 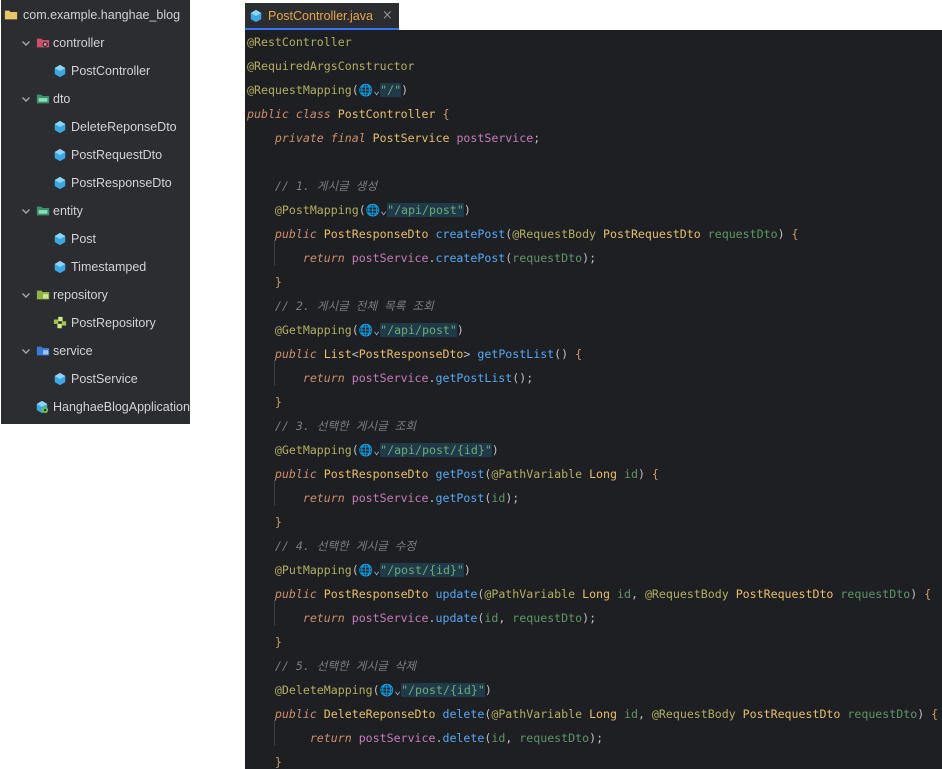 I want to click on interface-icon, so click(x=60, y=322).